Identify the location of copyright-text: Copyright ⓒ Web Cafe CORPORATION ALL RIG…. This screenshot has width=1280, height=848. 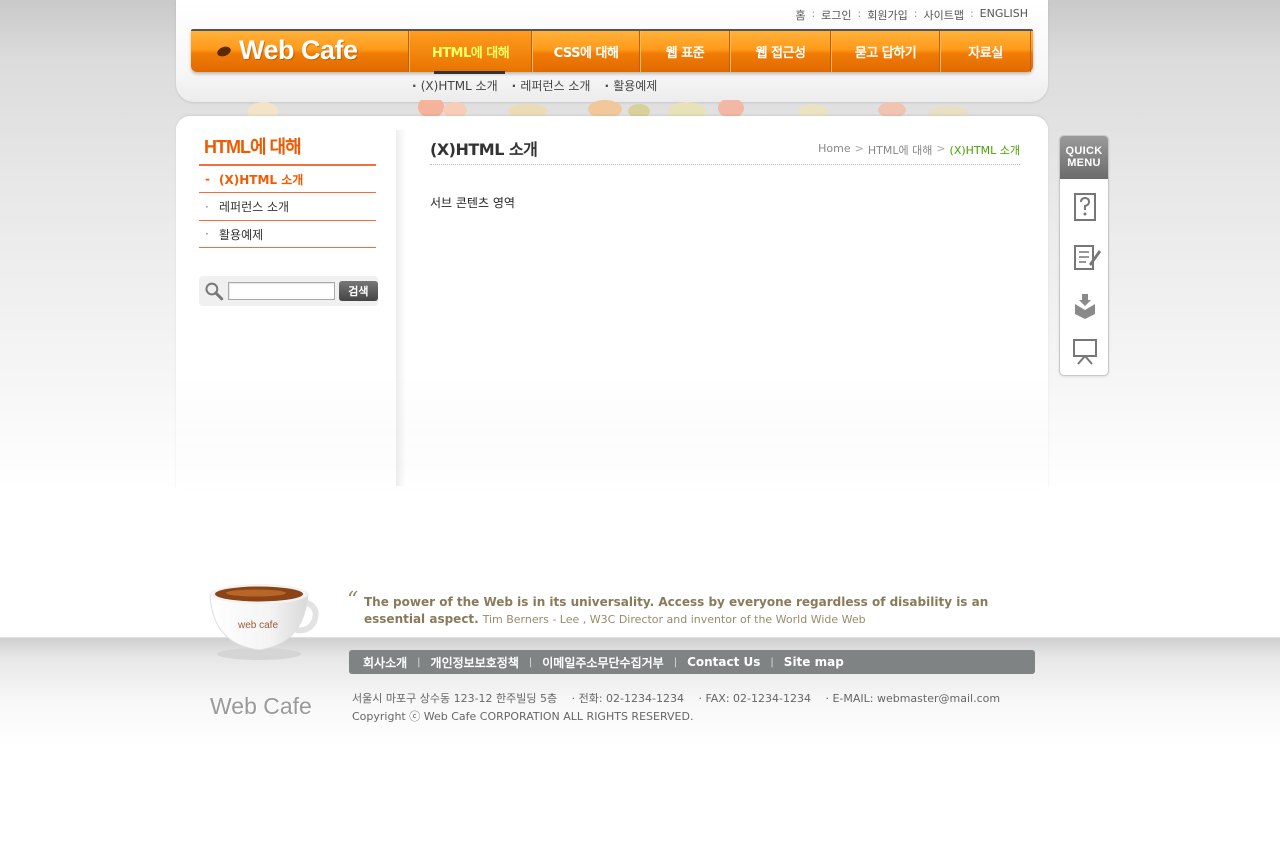
(523, 716).